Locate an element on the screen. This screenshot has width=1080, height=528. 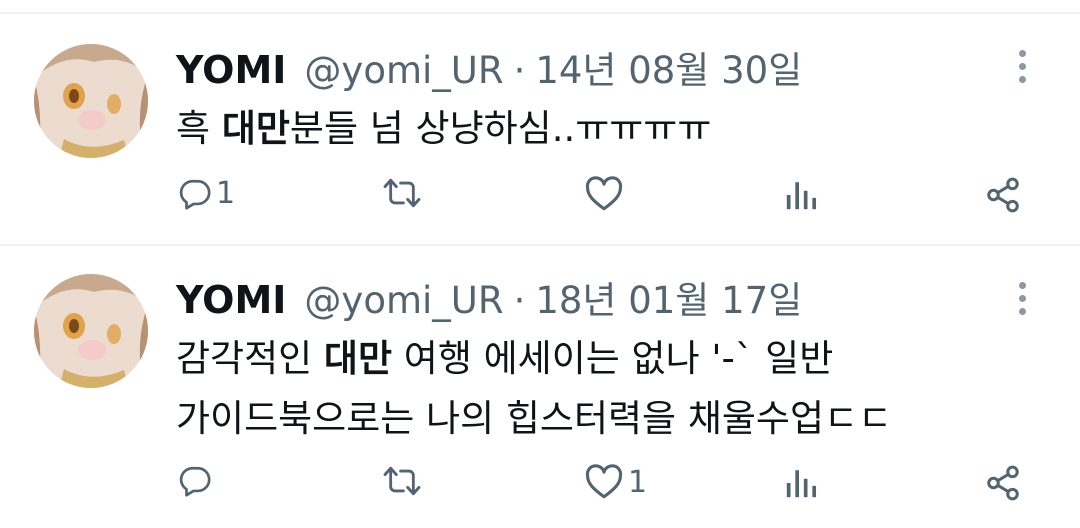
reply-button is located at coordinates (197, 481).